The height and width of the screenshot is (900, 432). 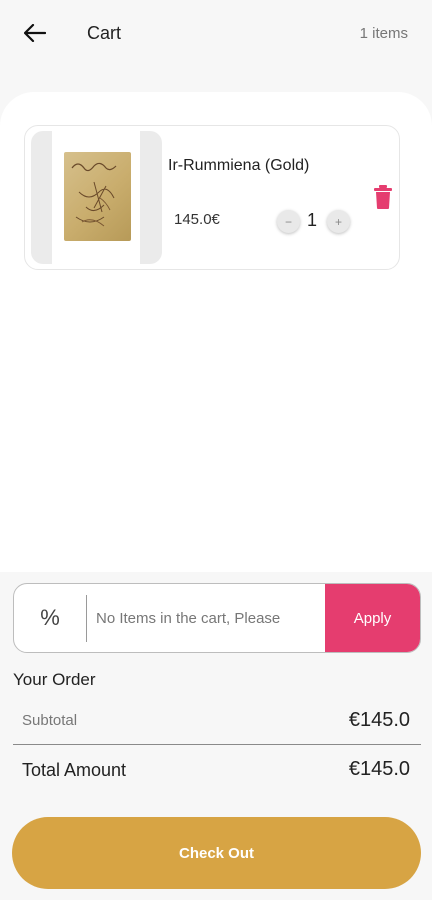 I want to click on delete-item-button, so click(x=383, y=197).